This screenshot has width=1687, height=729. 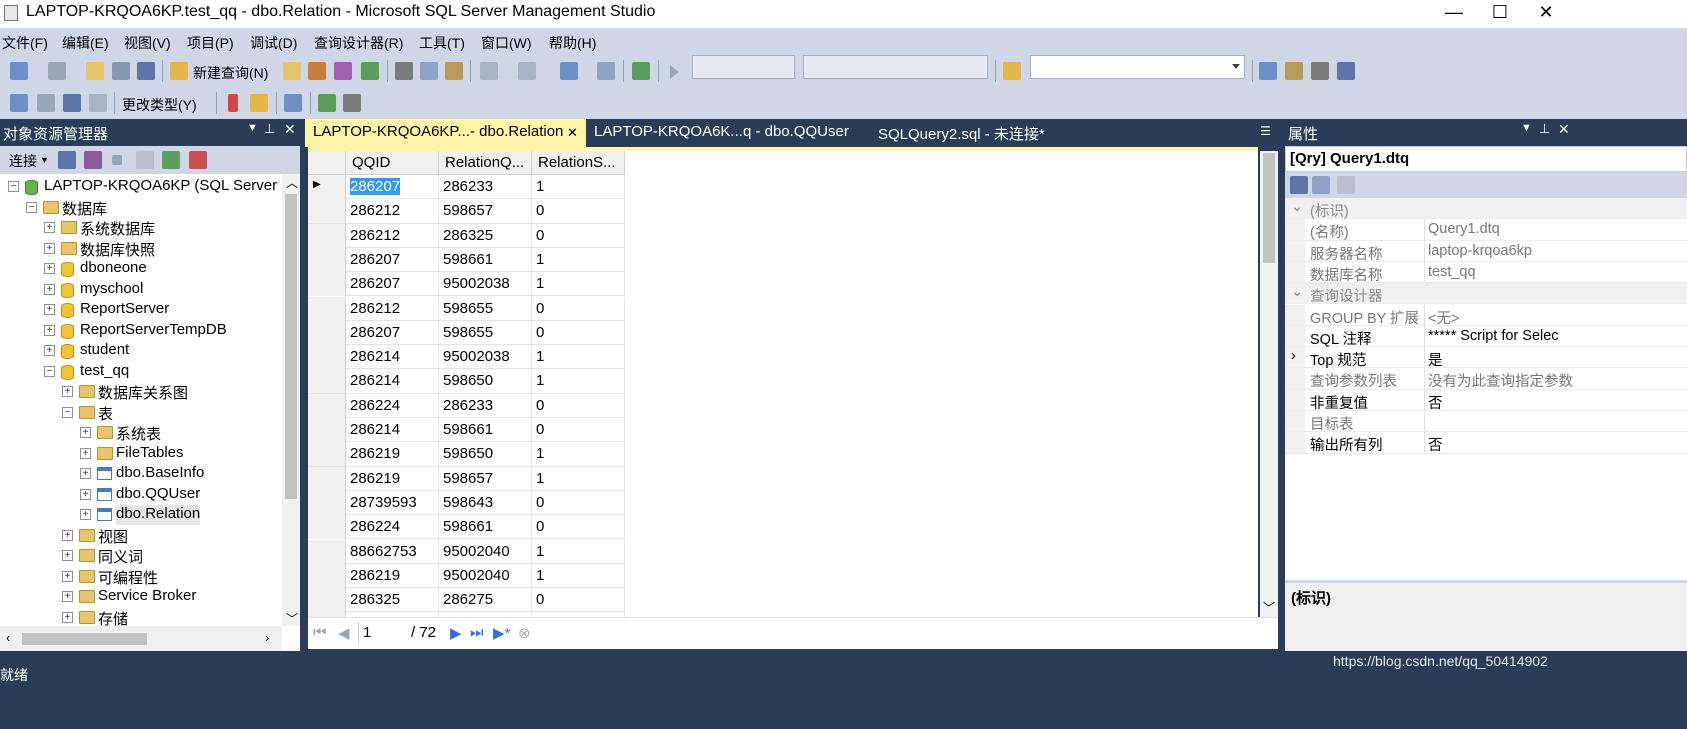 What do you see at coordinates (1500, 380) in the screenshot?
I see `property-value: 没有为此查询指定参数` at bounding box center [1500, 380].